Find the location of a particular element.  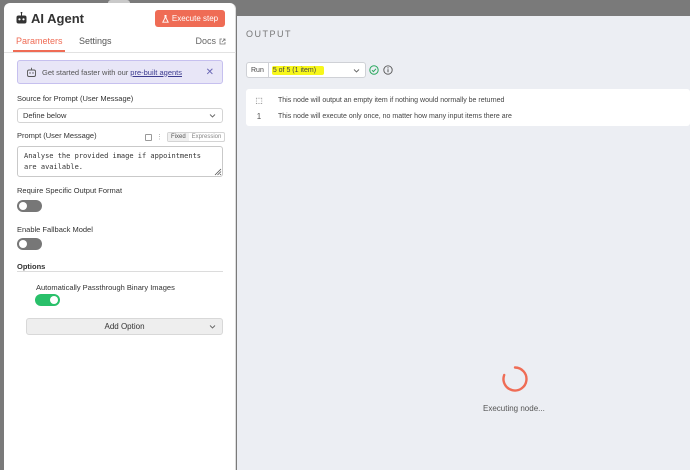

run-label: Run is located at coordinates (258, 70).